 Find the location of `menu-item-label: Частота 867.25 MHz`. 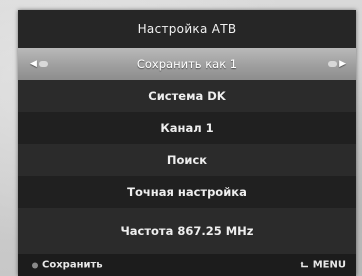

menu-item-label: Частота 867.25 MHz is located at coordinates (187, 231).